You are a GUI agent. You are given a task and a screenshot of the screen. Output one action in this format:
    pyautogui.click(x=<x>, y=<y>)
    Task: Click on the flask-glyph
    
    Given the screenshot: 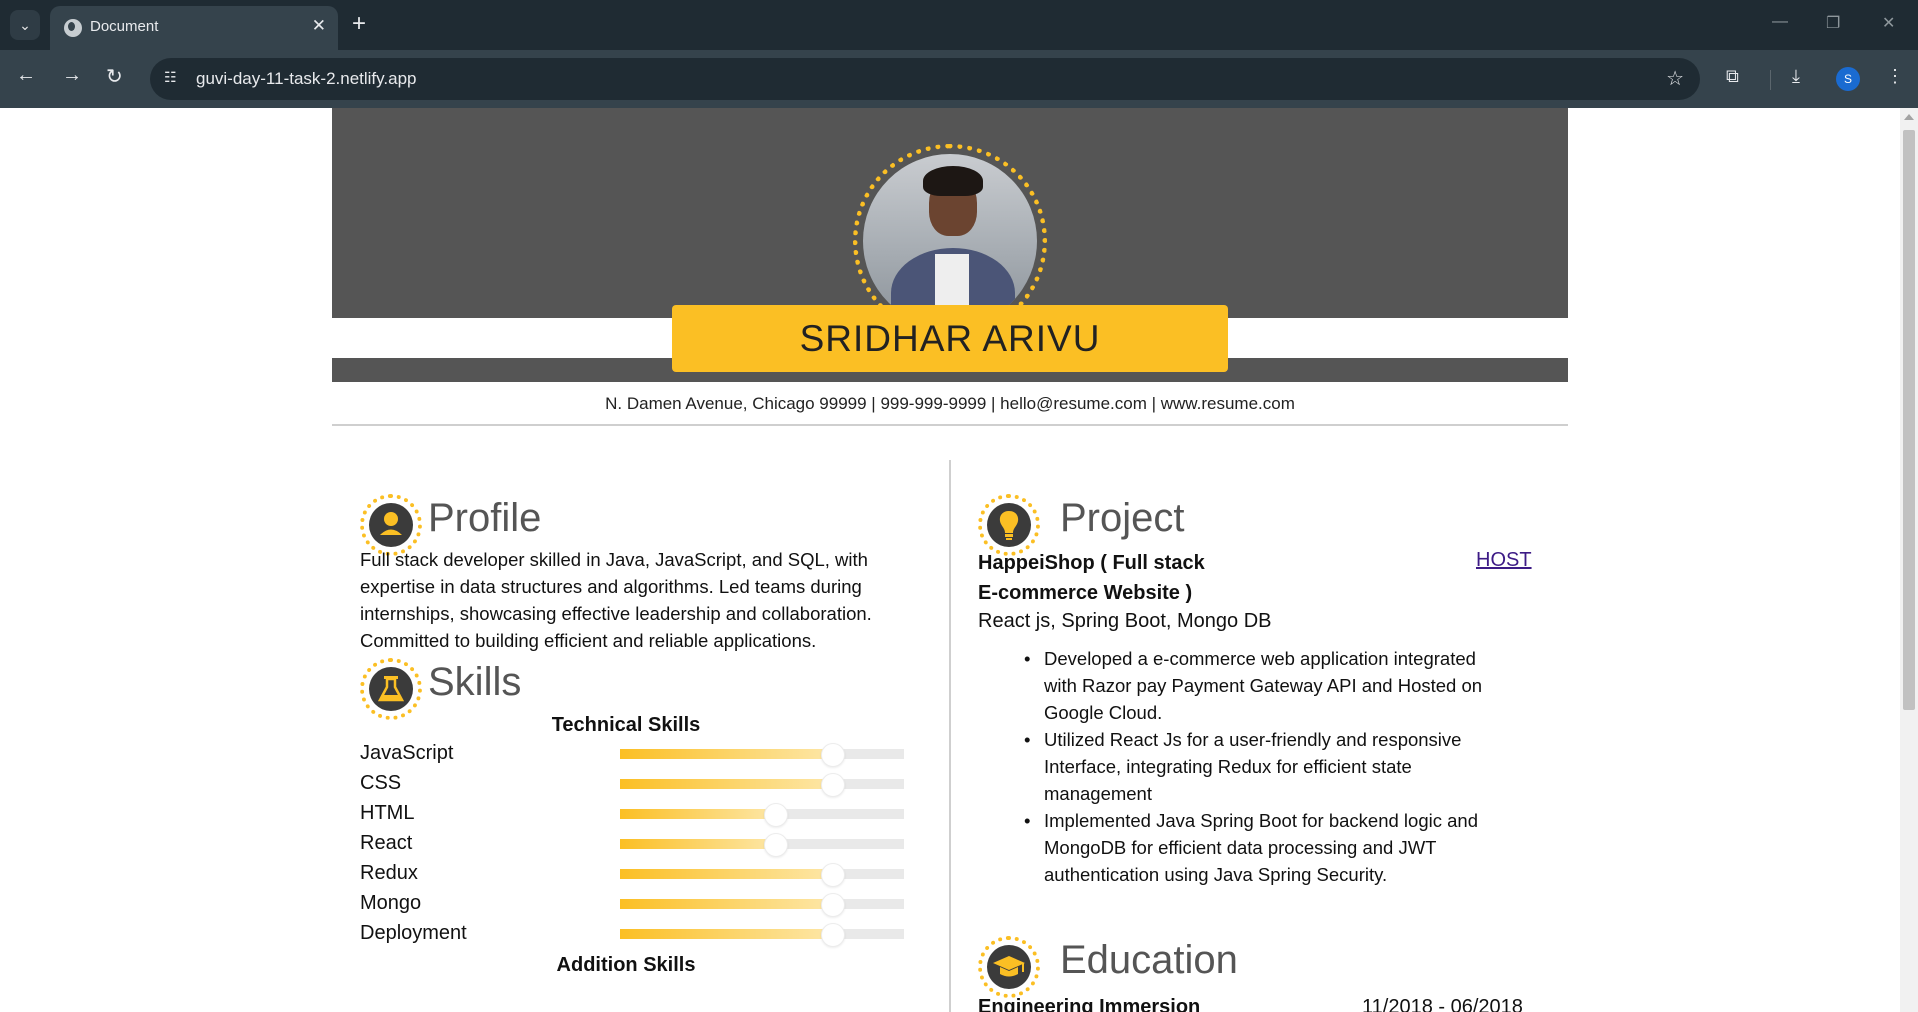 What is the action you would take?
    pyautogui.click(x=391, y=689)
    